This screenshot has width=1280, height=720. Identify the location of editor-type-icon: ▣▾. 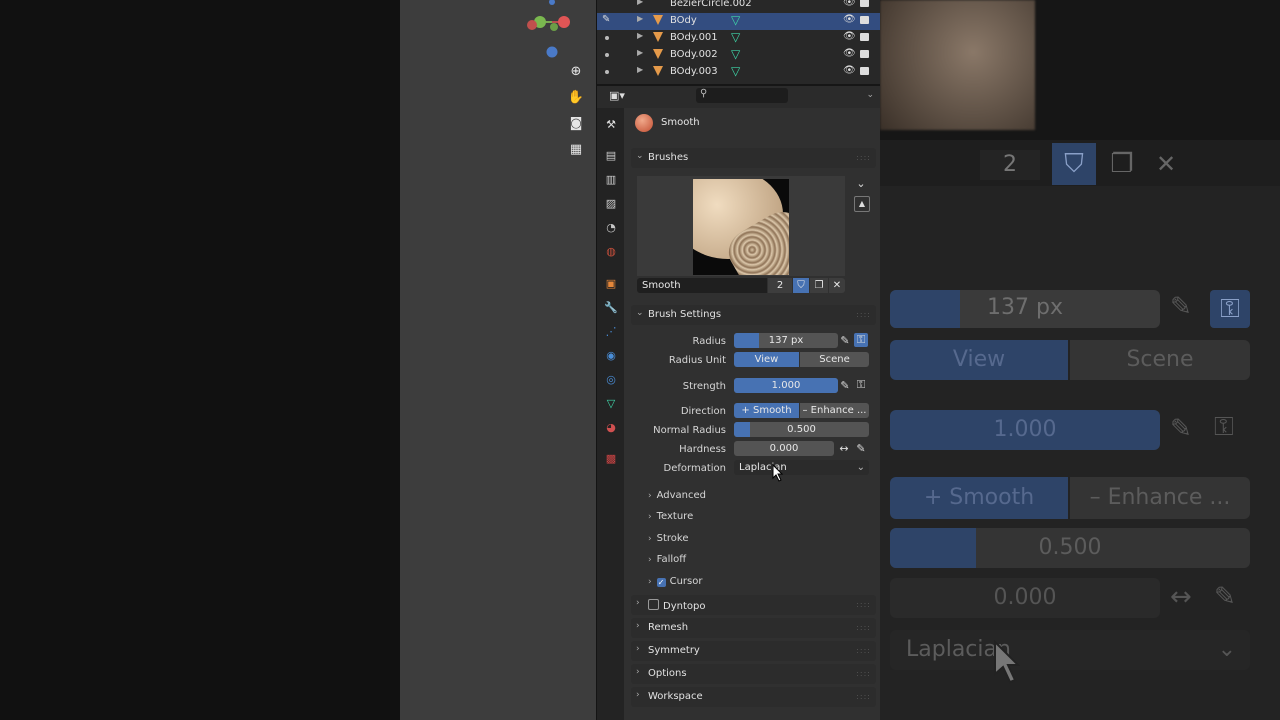
(617, 95).